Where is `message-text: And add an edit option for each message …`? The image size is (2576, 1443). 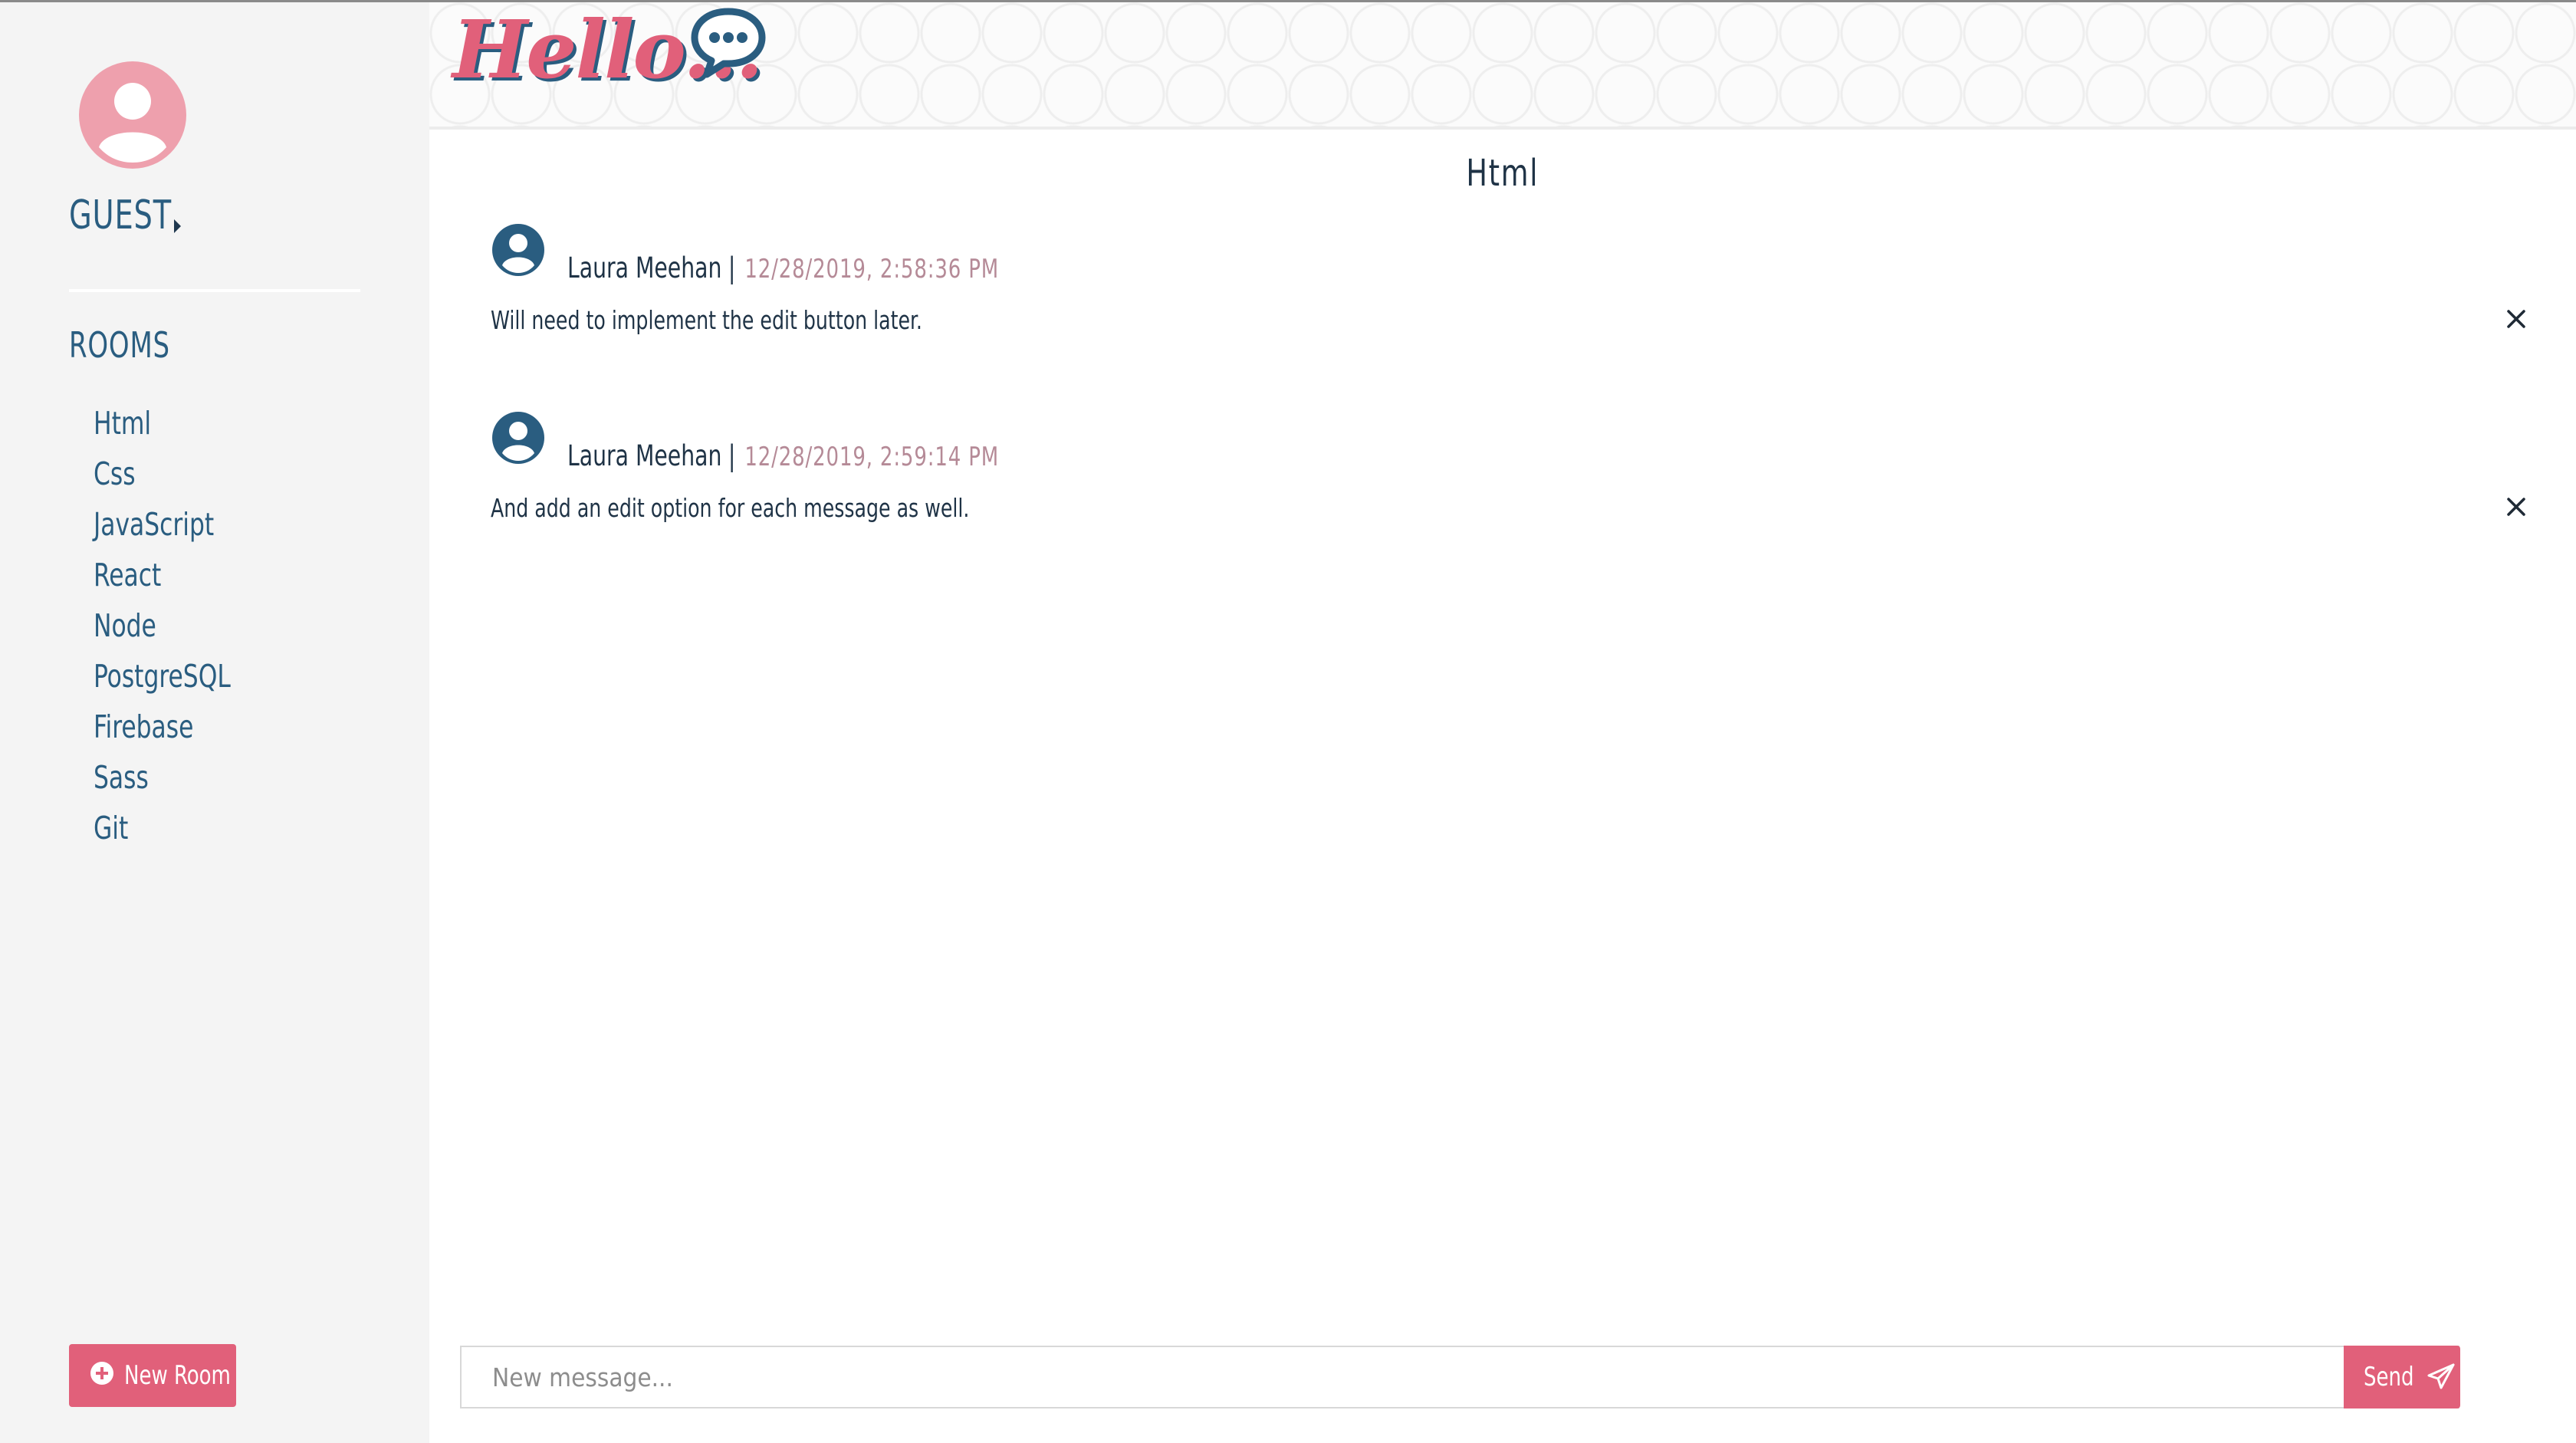 message-text: And add an edit option for each message … is located at coordinates (731, 508).